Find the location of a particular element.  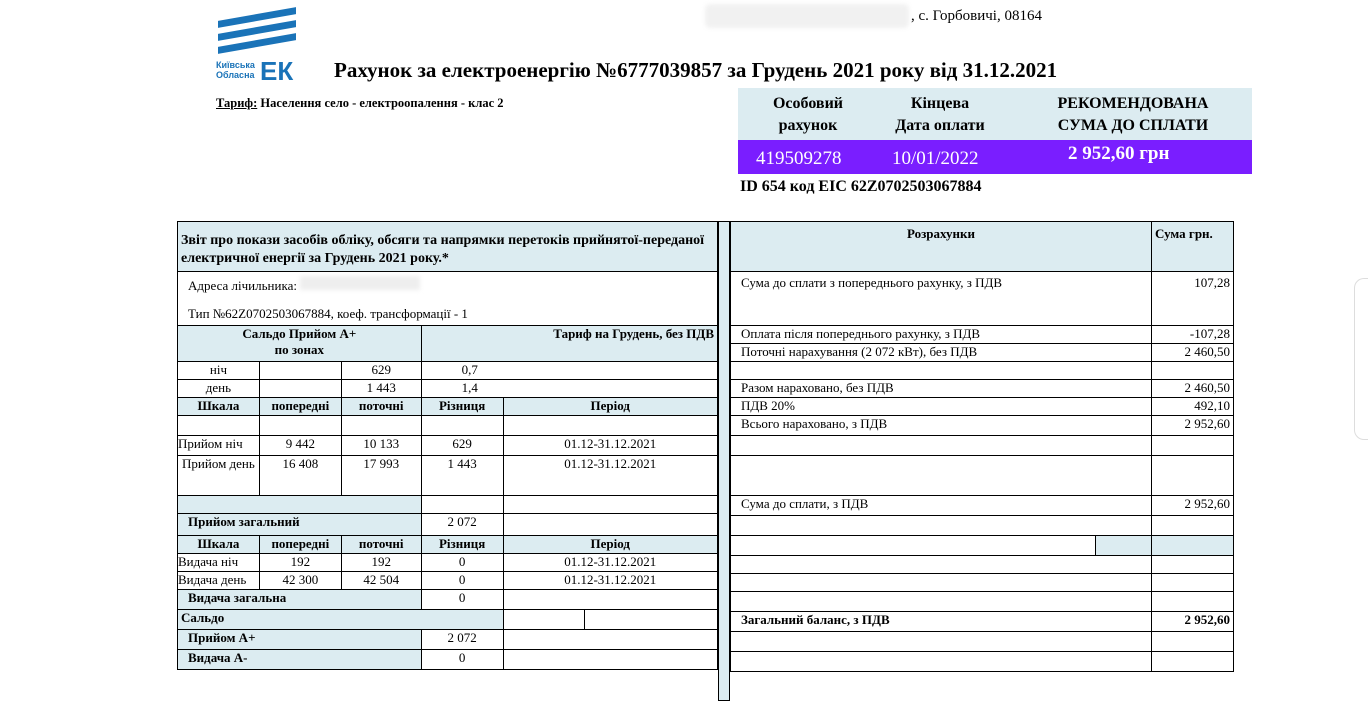

intake-total: 2 072 is located at coordinates (462, 524).